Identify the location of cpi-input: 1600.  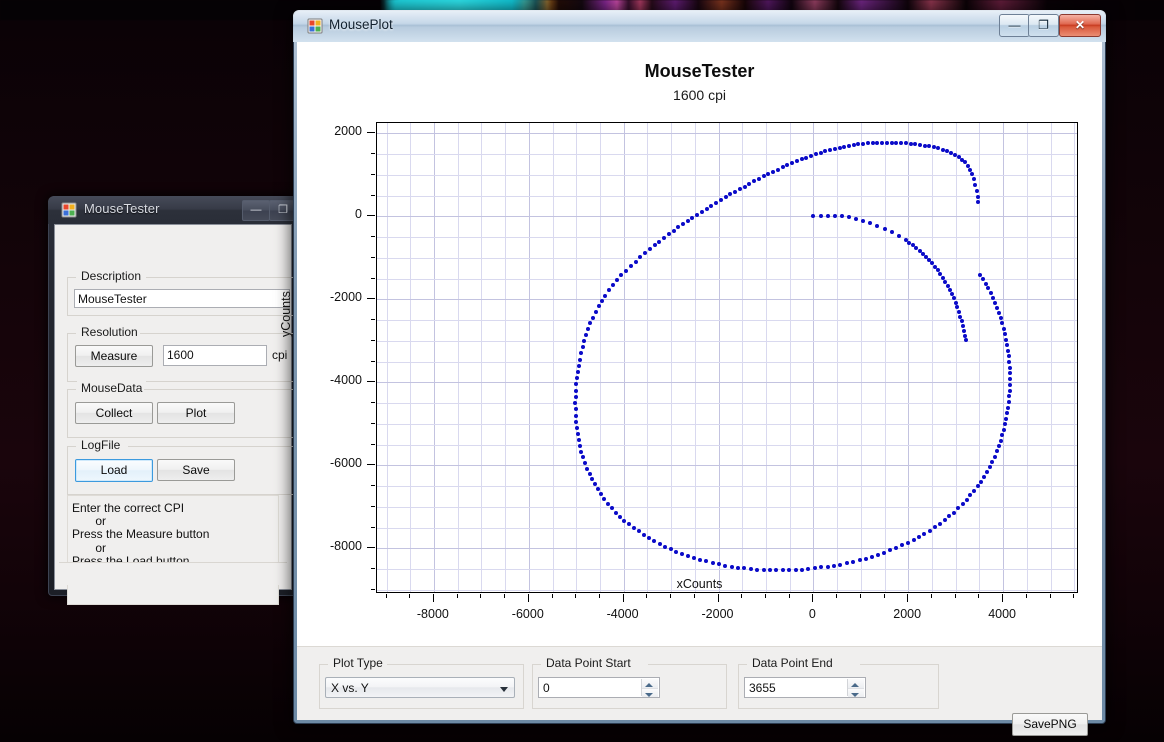
(215, 355).